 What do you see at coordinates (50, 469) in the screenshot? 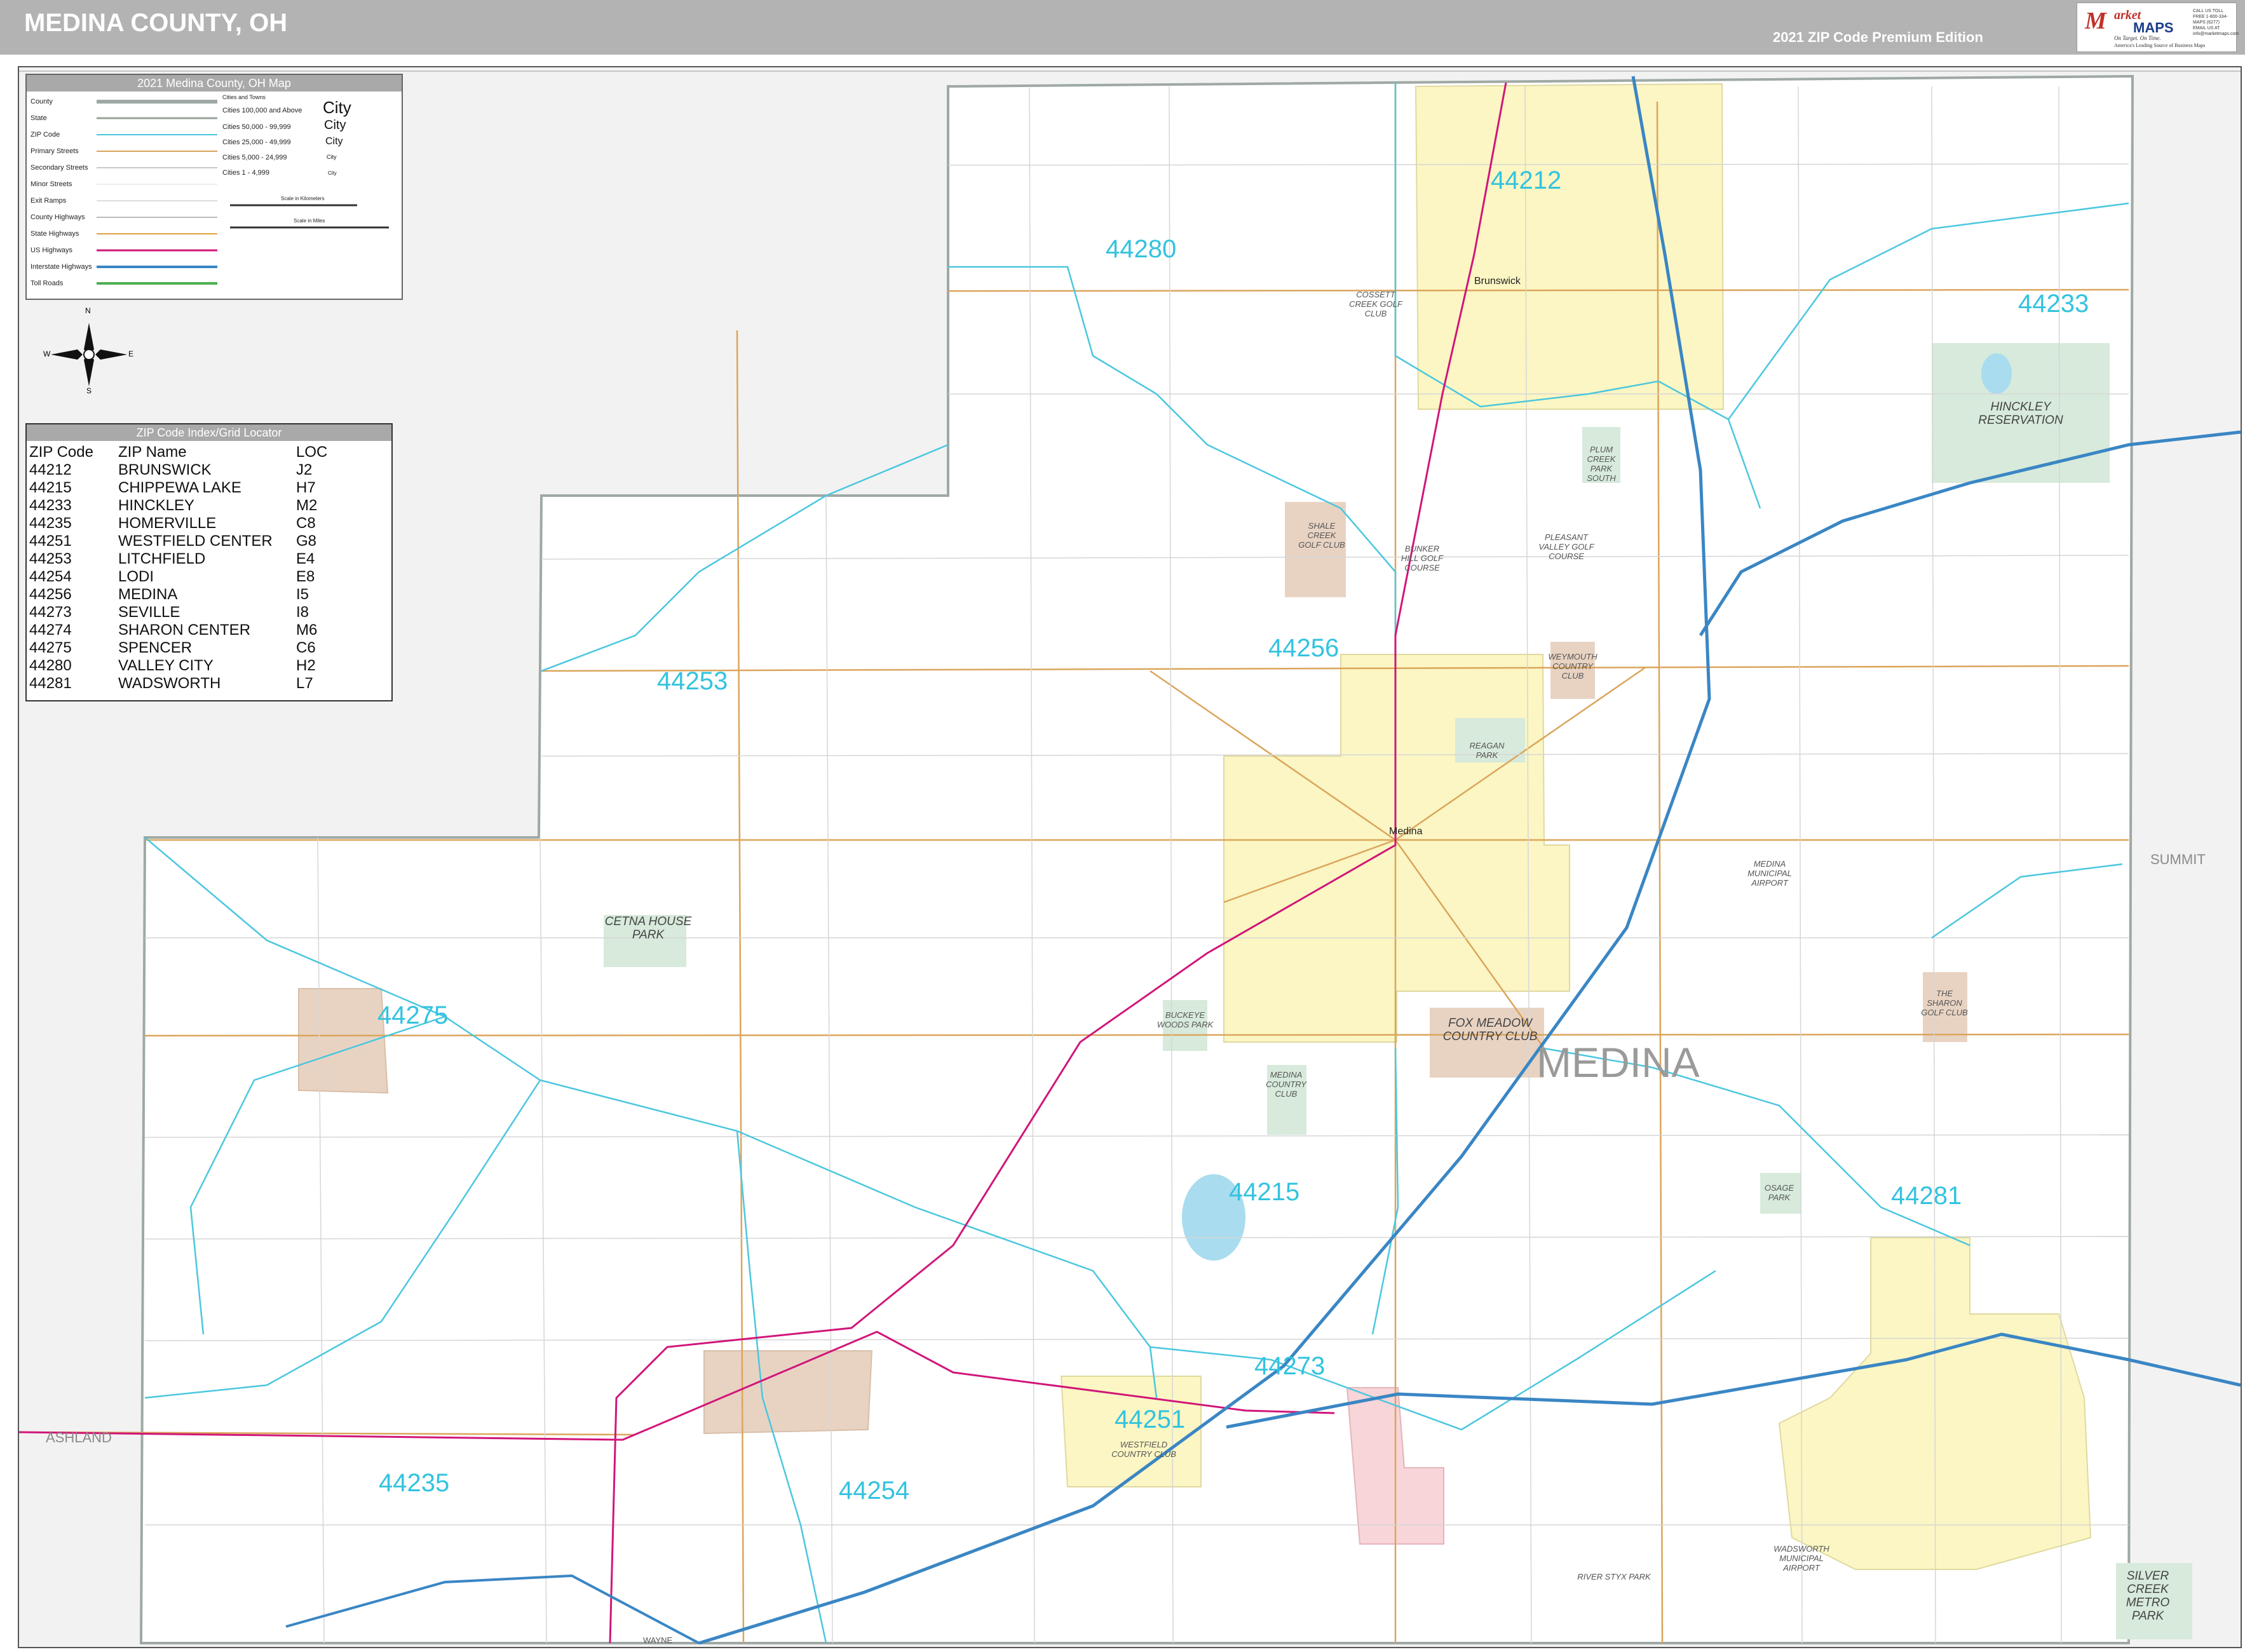
I see `zip-row-code: 44212` at bounding box center [50, 469].